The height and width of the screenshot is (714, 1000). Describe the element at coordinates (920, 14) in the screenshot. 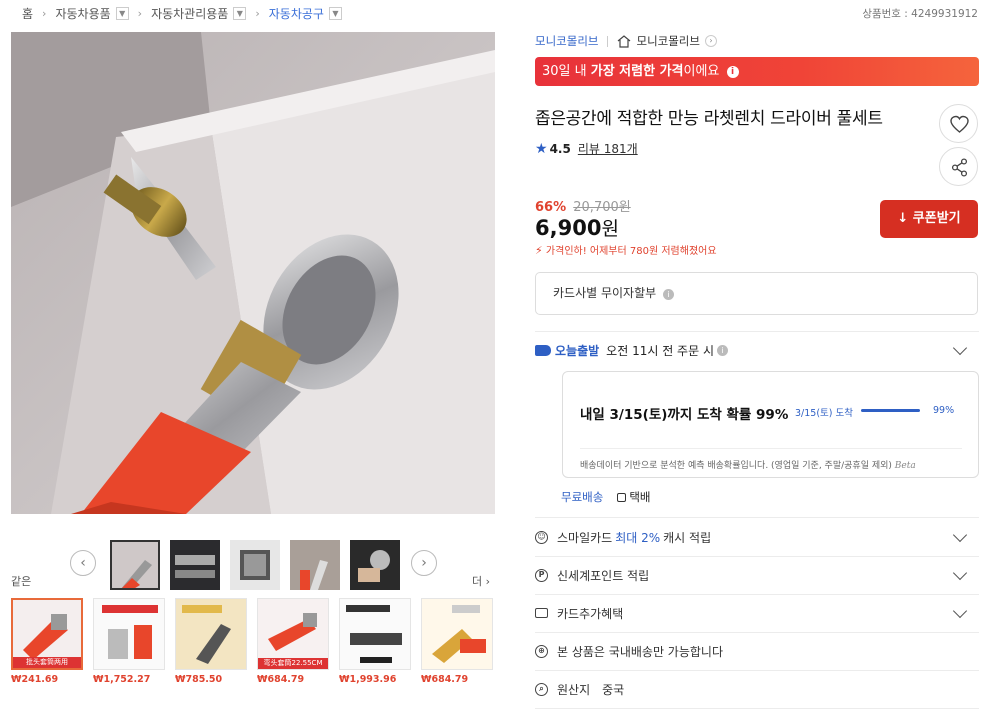

I see `product-number: 상품번호 : 4249931912` at that location.